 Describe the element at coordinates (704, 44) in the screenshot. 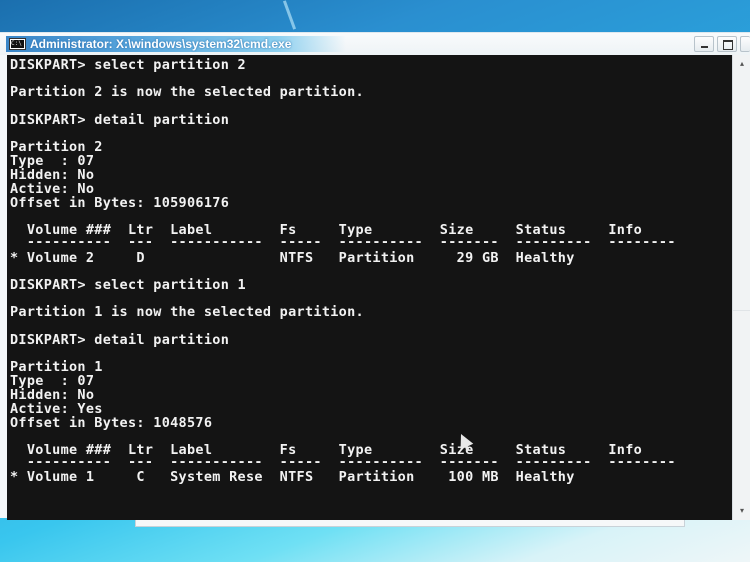

I see `minimize-button` at that location.